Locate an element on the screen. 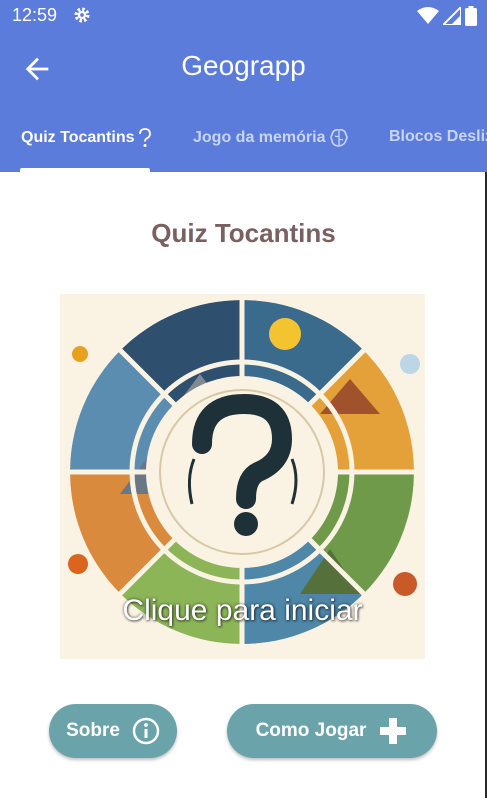  info-icon is located at coordinates (146, 731).